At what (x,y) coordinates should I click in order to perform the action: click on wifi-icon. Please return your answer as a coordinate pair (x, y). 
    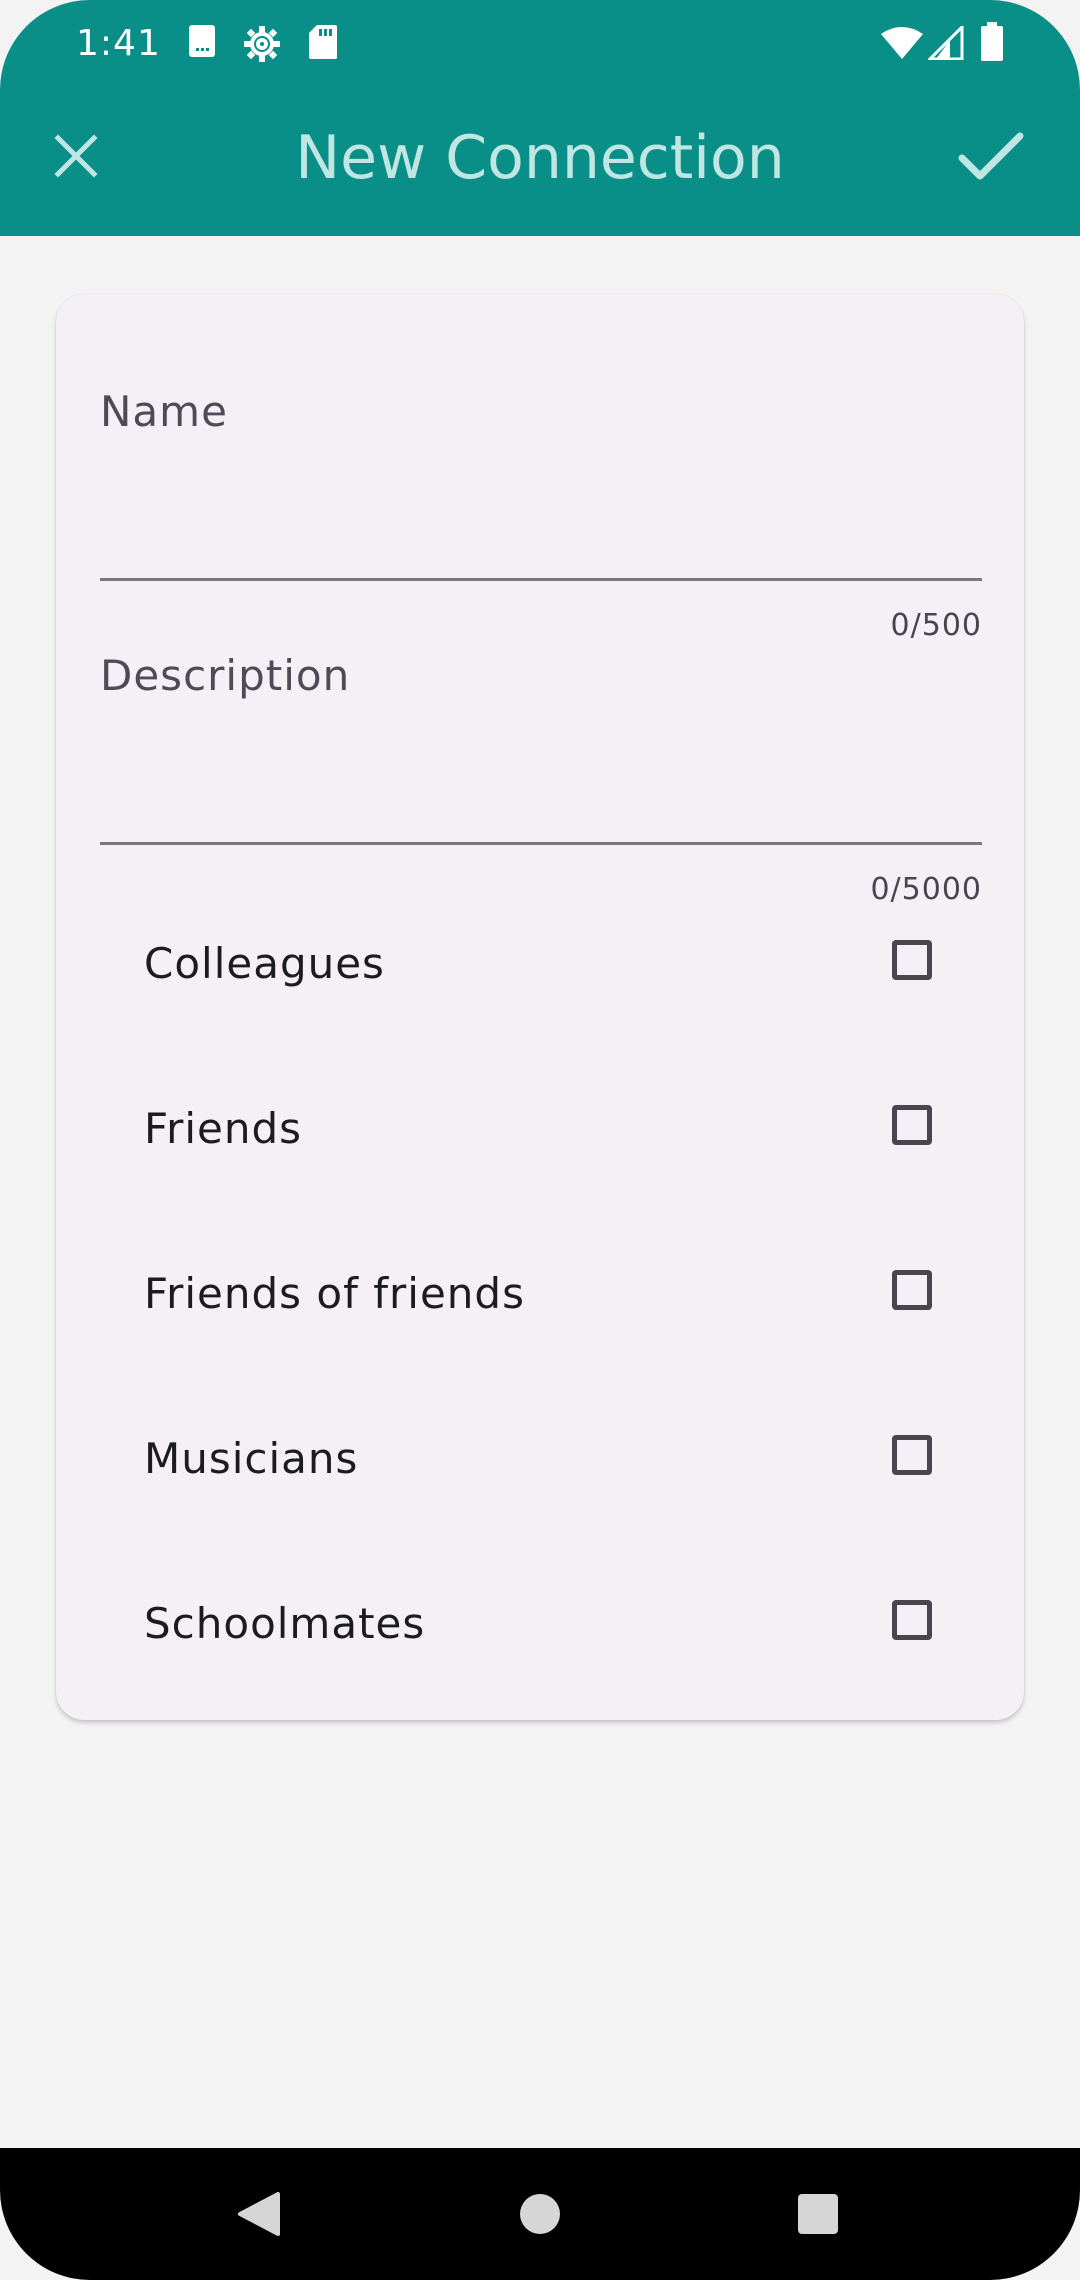
    Looking at the image, I should click on (902, 45).